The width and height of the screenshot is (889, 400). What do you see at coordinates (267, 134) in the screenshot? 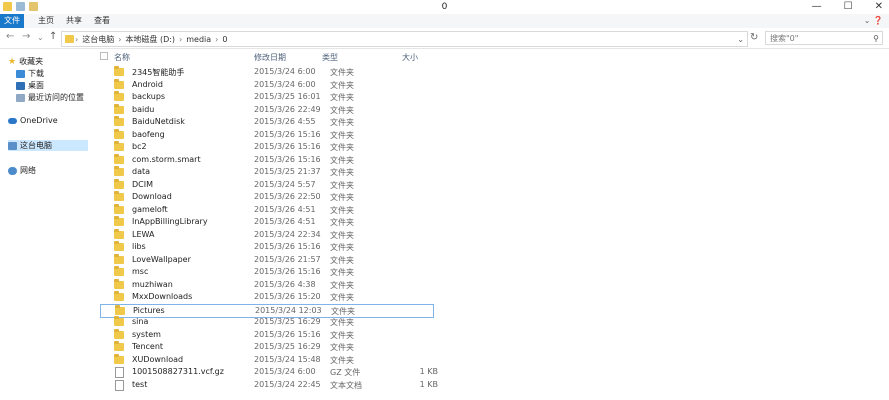
I see `file-row: baofeng 2015/3/26 15:16 文件夹` at bounding box center [267, 134].